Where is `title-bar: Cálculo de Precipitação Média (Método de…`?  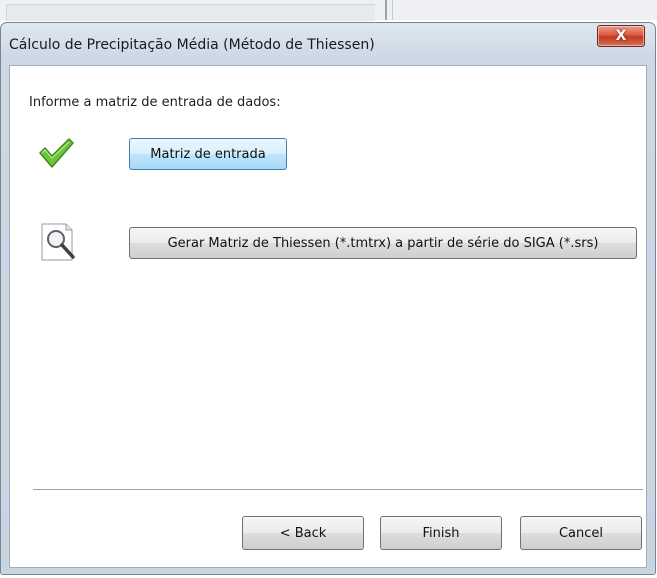 title-bar: Cálculo de Precipitação Média (Método de… is located at coordinates (328, 45).